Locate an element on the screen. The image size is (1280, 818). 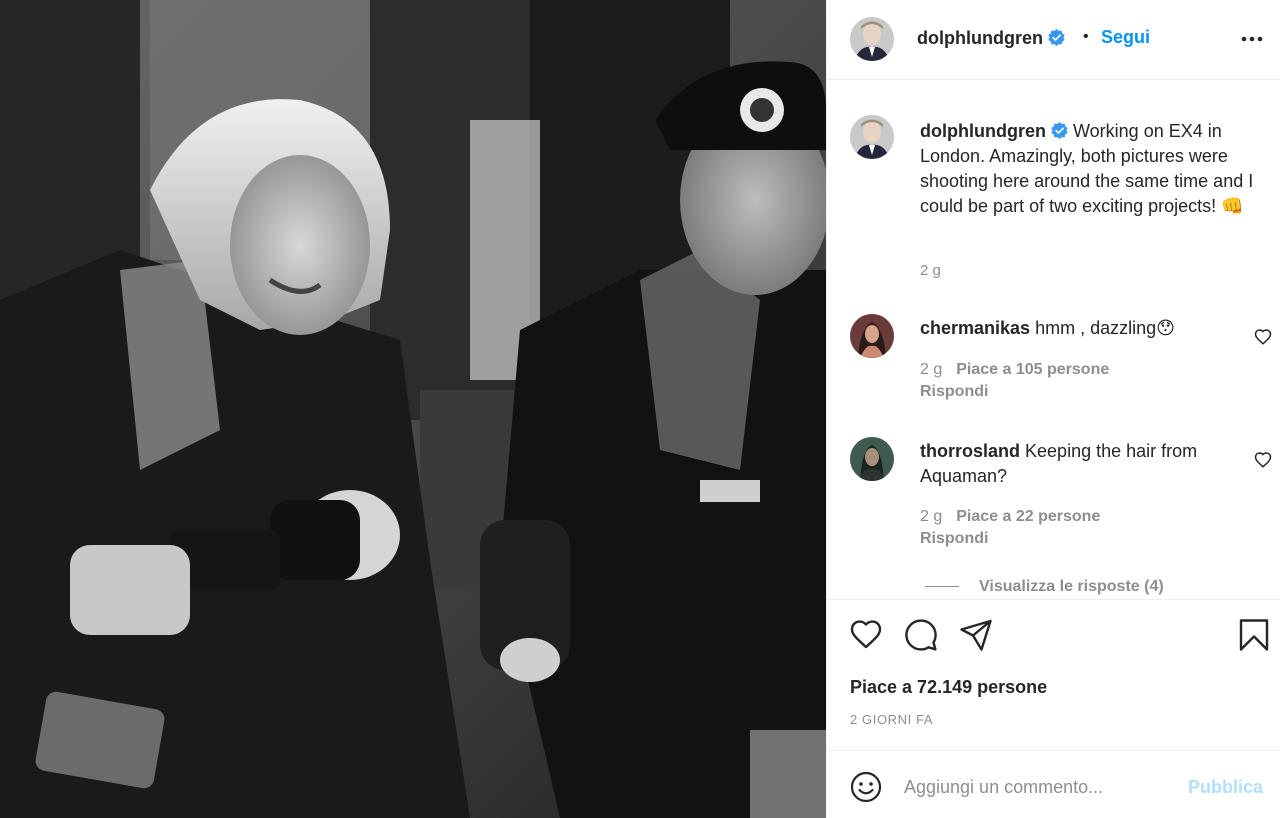
comment-likes: Piace a 105 persone is located at coordinates (1032, 369).